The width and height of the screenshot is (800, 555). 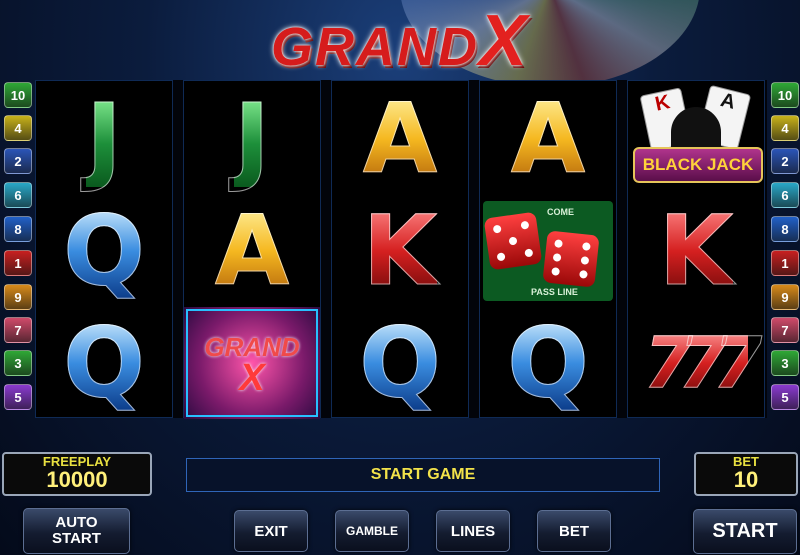 I want to click on right-payline-badge: 6, so click(x=785, y=195).